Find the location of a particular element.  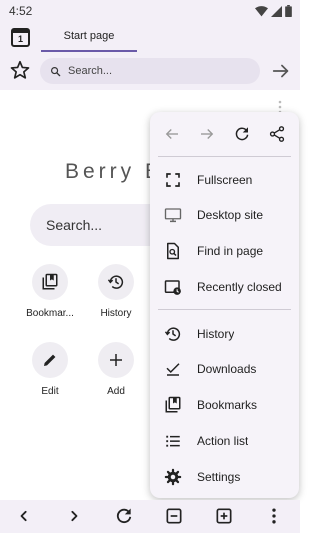

arrow-right-icon is located at coordinates (280, 71).